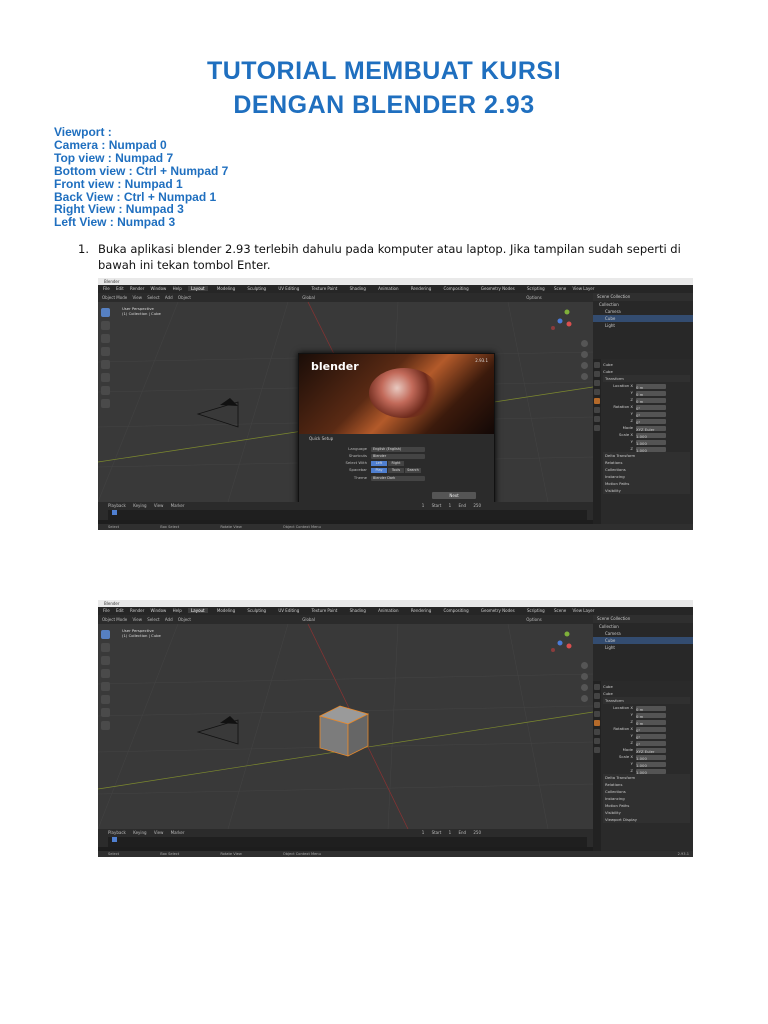  I want to click on options-dropdown: Options, so click(533, 619).